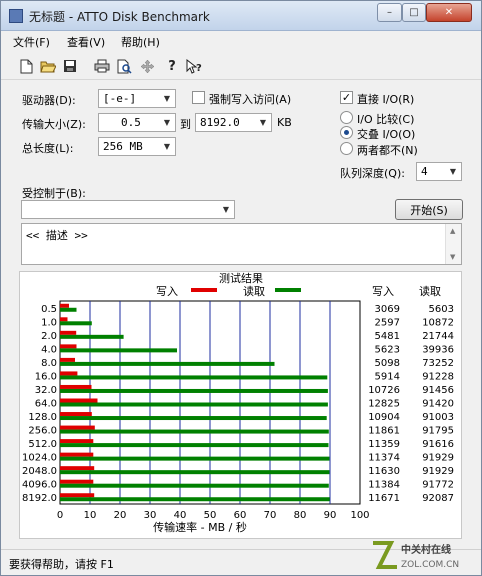  What do you see at coordinates (441, 309) in the screenshot?
I see `read-readout: 5603` at bounding box center [441, 309].